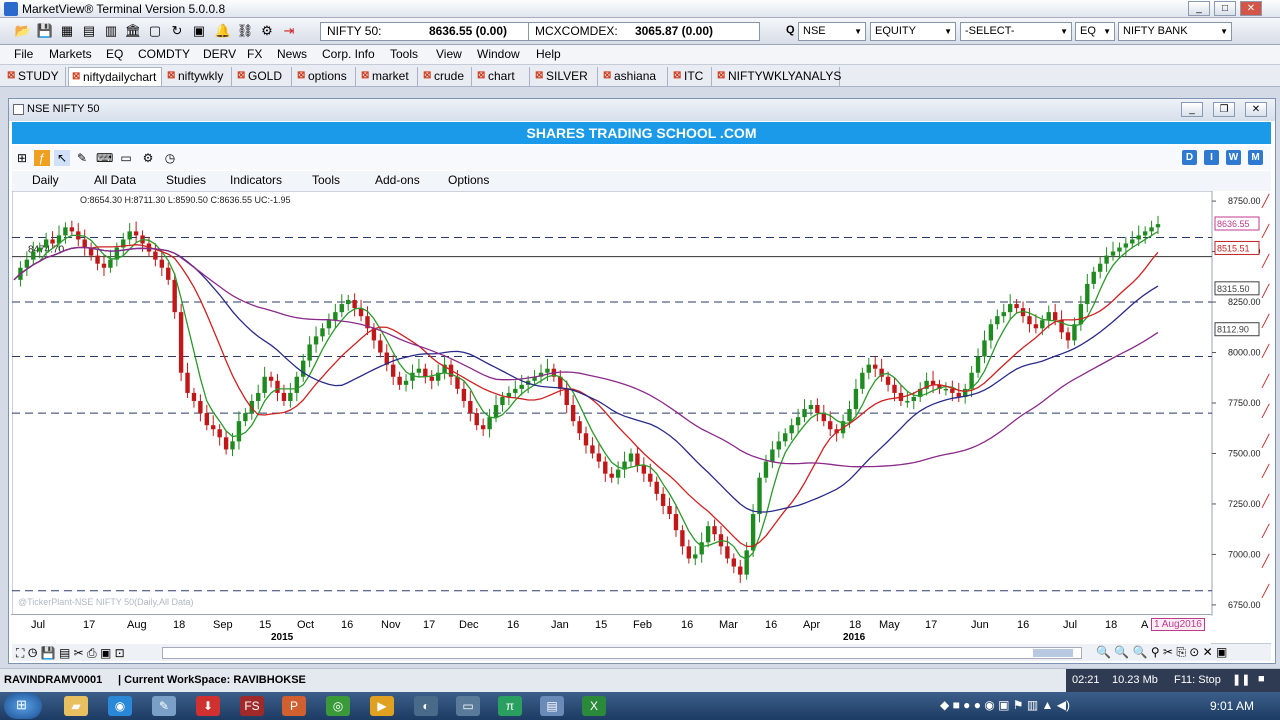 The width and height of the screenshot is (1280, 720). I want to click on chart-restore-button: ❐, so click(1224, 109).